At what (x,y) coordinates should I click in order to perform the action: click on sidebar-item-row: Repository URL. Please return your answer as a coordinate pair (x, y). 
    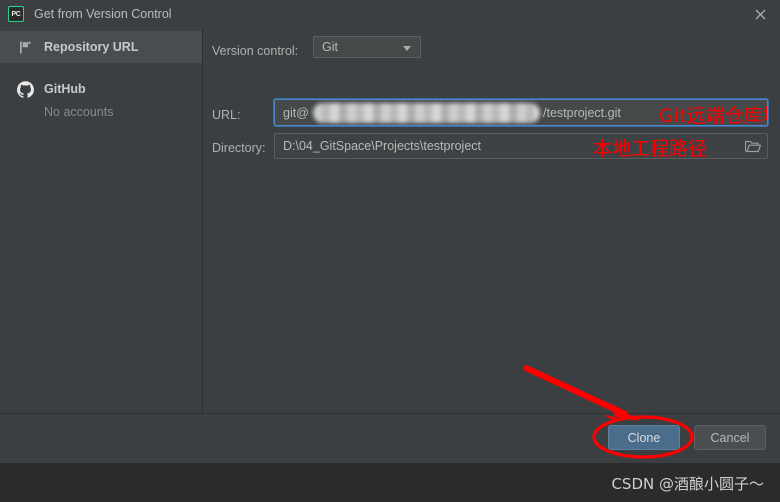
    Looking at the image, I should click on (109, 47).